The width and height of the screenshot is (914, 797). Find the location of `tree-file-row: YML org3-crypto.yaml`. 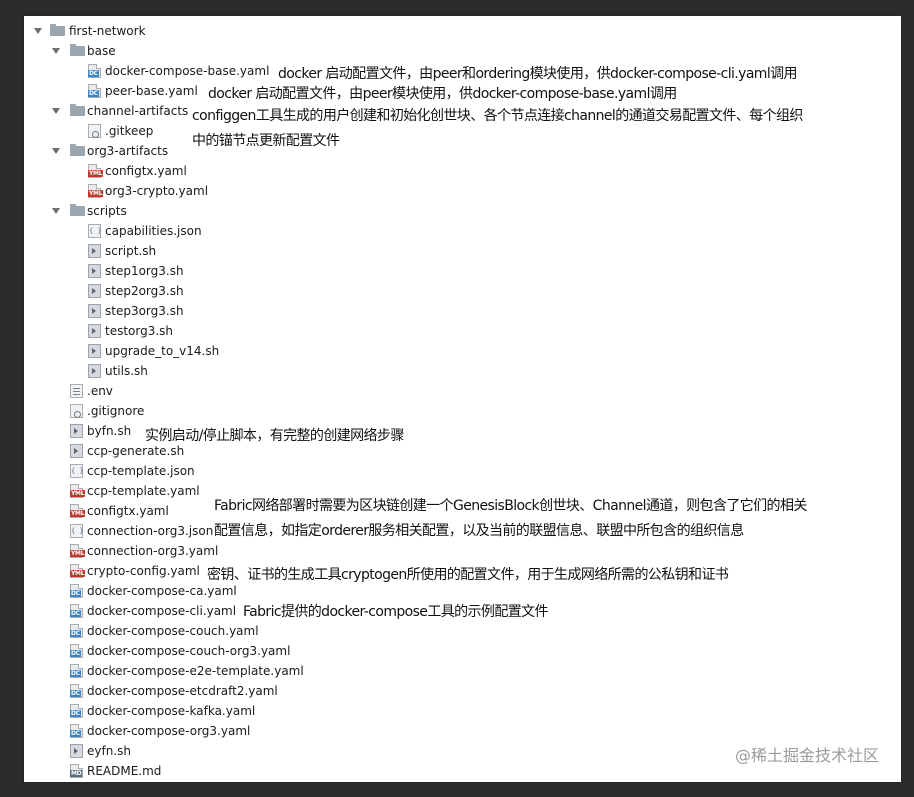

tree-file-row: YML org3-crypto.yaml is located at coordinates (462, 191).